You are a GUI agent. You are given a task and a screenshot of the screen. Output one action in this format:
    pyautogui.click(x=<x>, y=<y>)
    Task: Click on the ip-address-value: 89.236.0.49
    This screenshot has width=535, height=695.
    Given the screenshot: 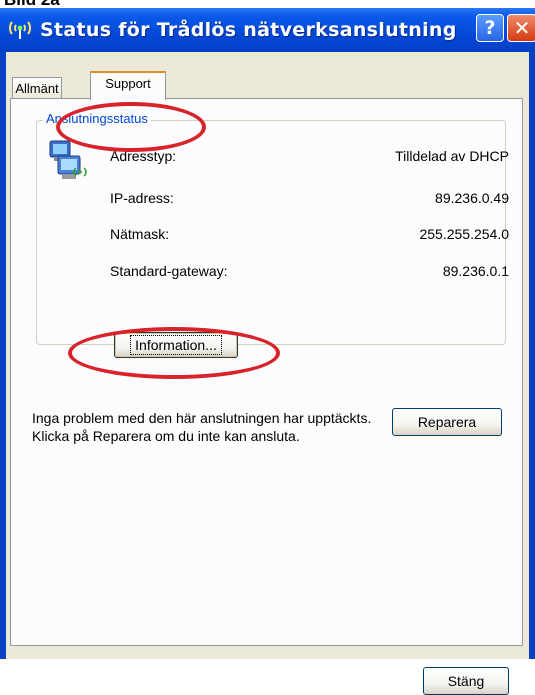 What is the action you would take?
    pyautogui.click(x=472, y=198)
    